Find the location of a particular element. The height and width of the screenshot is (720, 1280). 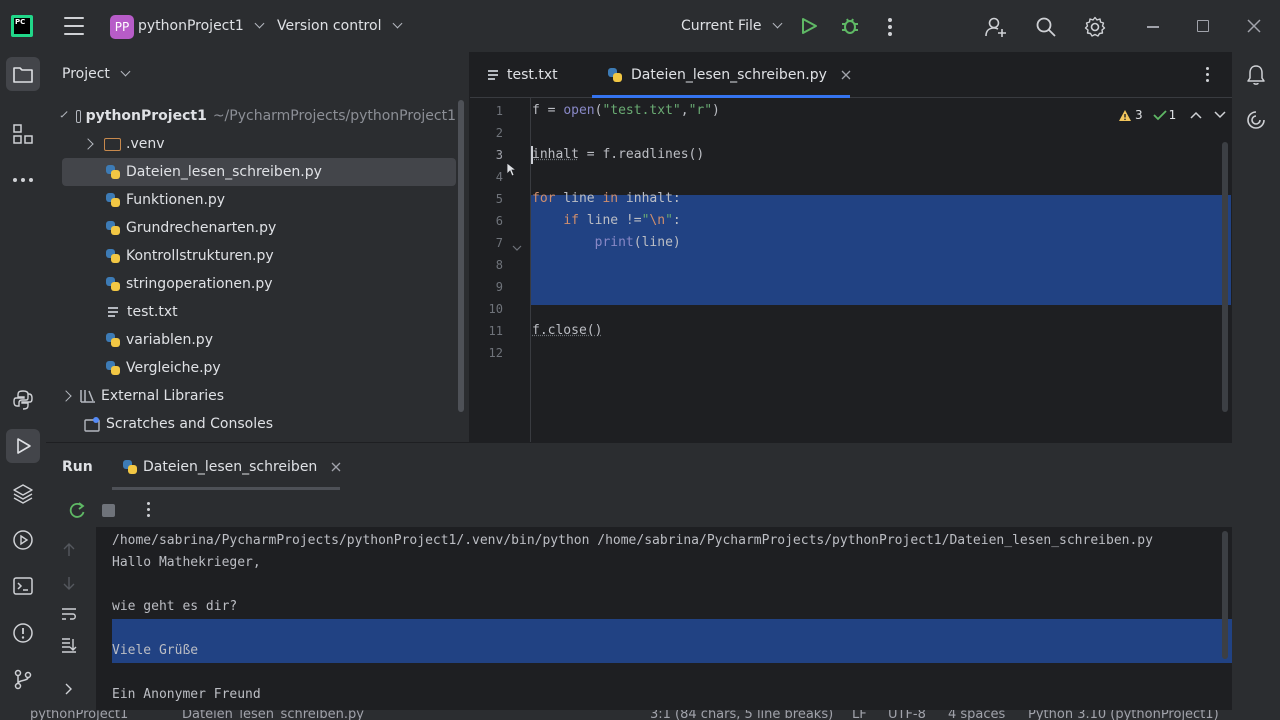

caret-position: 3:1 (84 chars, 5 line breaks) is located at coordinates (741, 715).